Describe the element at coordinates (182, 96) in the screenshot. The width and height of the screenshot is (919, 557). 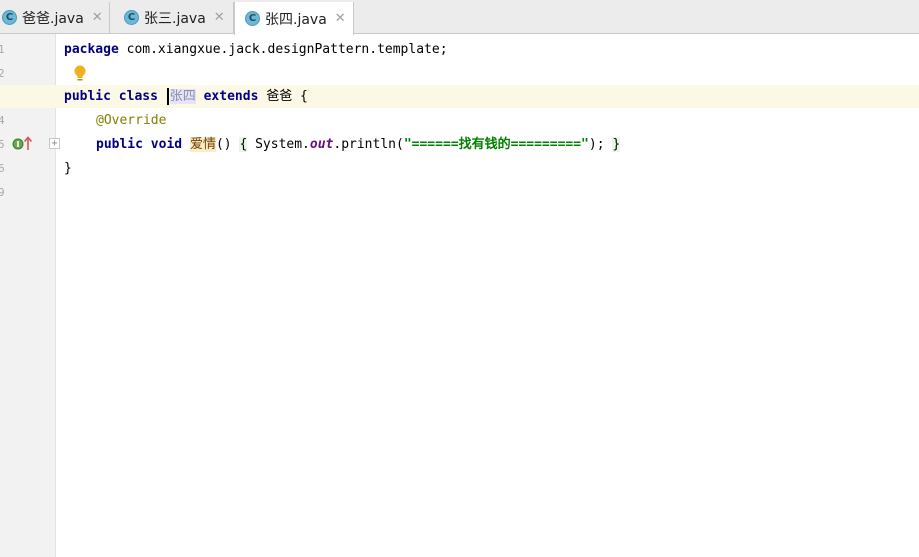
I see `class-name: 张四` at that location.